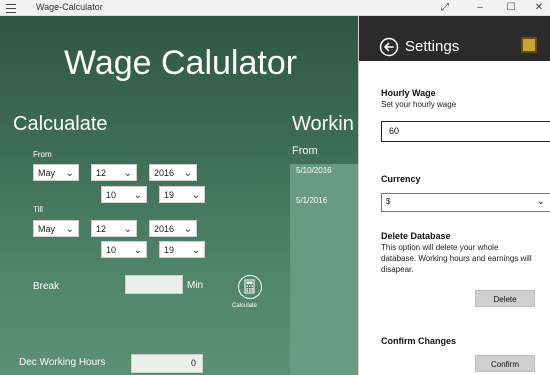  What do you see at coordinates (38, 209) in the screenshot?
I see `till-label: Till` at bounding box center [38, 209].